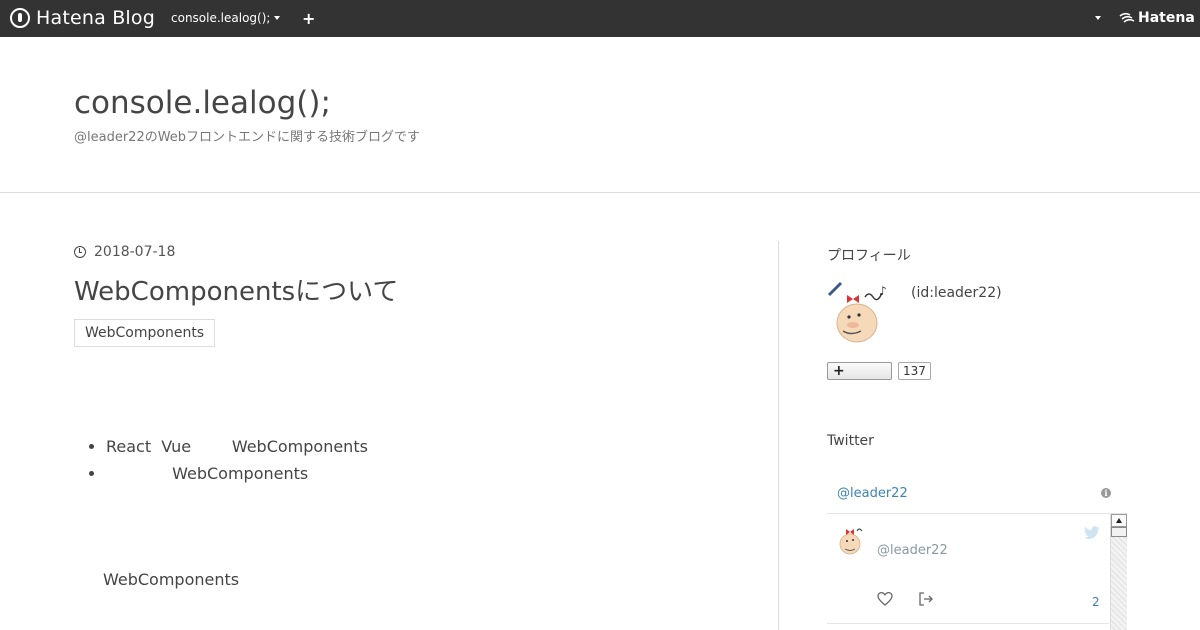 The height and width of the screenshot is (630, 1200). I want to click on follower-count: 137, so click(914, 371).